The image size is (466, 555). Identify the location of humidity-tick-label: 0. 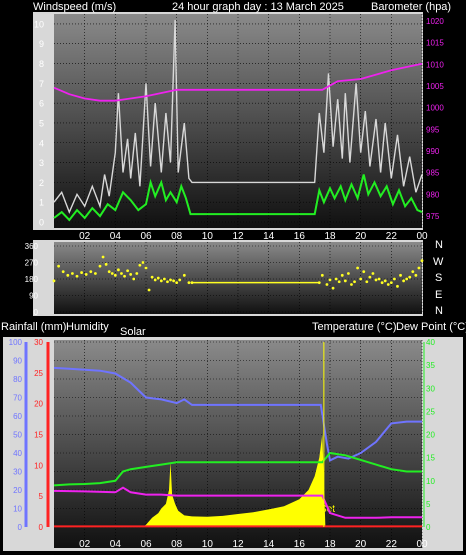
(20, 527).